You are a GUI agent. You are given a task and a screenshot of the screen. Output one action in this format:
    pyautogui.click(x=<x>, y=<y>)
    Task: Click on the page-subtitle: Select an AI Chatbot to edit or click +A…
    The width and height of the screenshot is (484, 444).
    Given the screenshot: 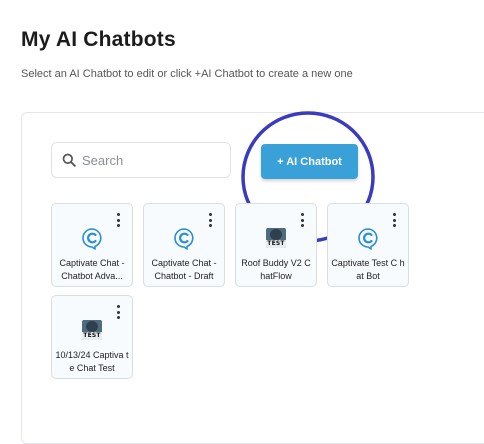 What is the action you would take?
    pyautogui.click(x=187, y=74)
    